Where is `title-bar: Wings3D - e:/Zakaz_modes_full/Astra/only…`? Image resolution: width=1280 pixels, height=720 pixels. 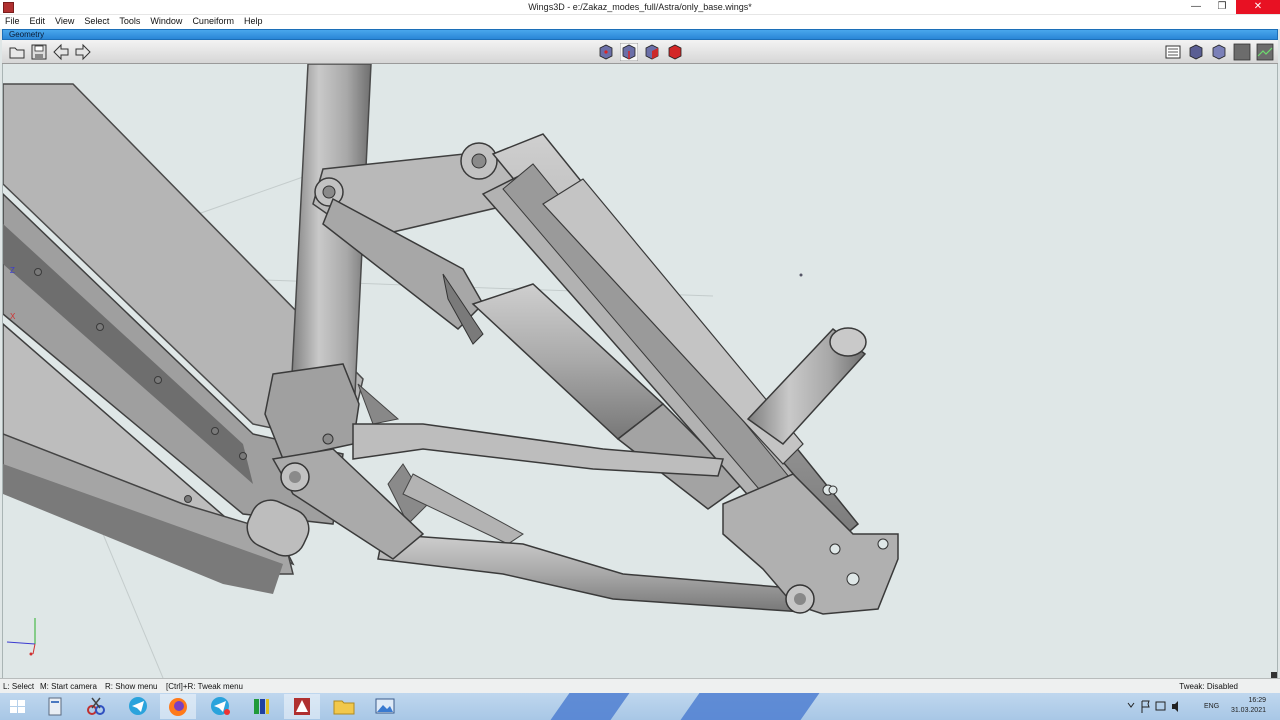 title-bar: Wings3D - e:/Zakaz_modes_full/Astra/only… is located at coordinates (640, 7).